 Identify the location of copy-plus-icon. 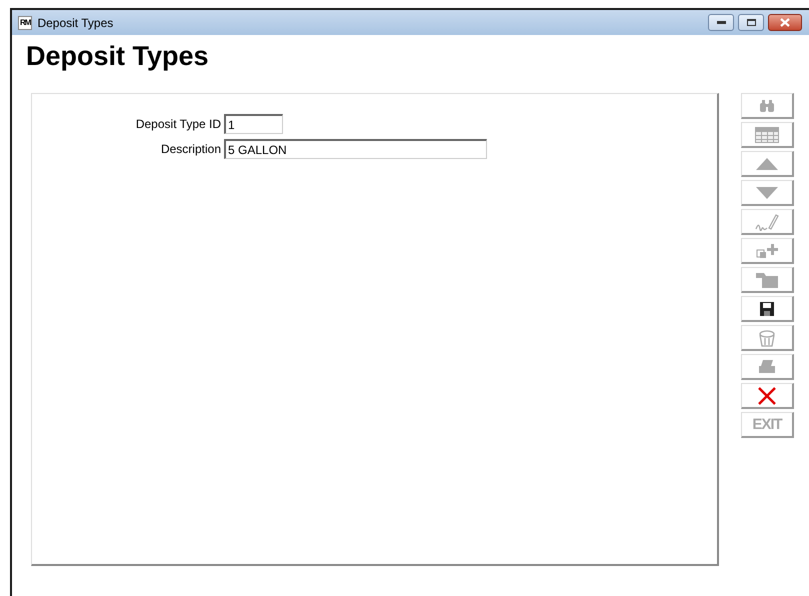
(767, 250).